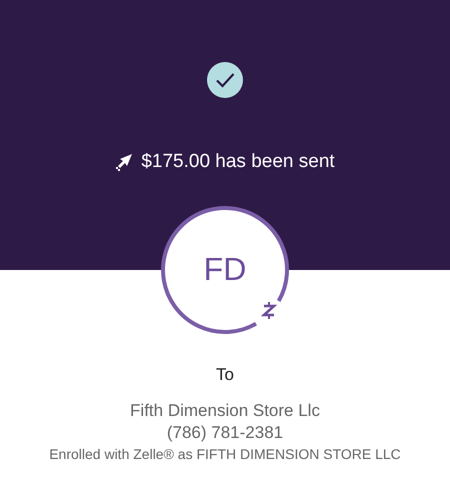 The width and height of the screenshot is (450, 480). What do you see at coordinates (225, 269) in the screenshot?
I see `avatar-initials: FD` at bounding box center [225, 269].